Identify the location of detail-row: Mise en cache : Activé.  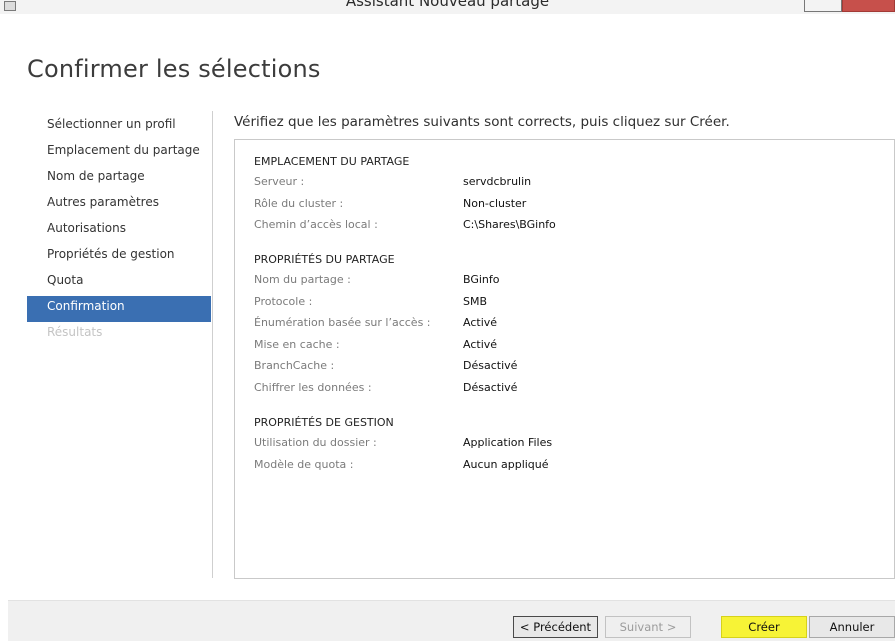
(564, 345).